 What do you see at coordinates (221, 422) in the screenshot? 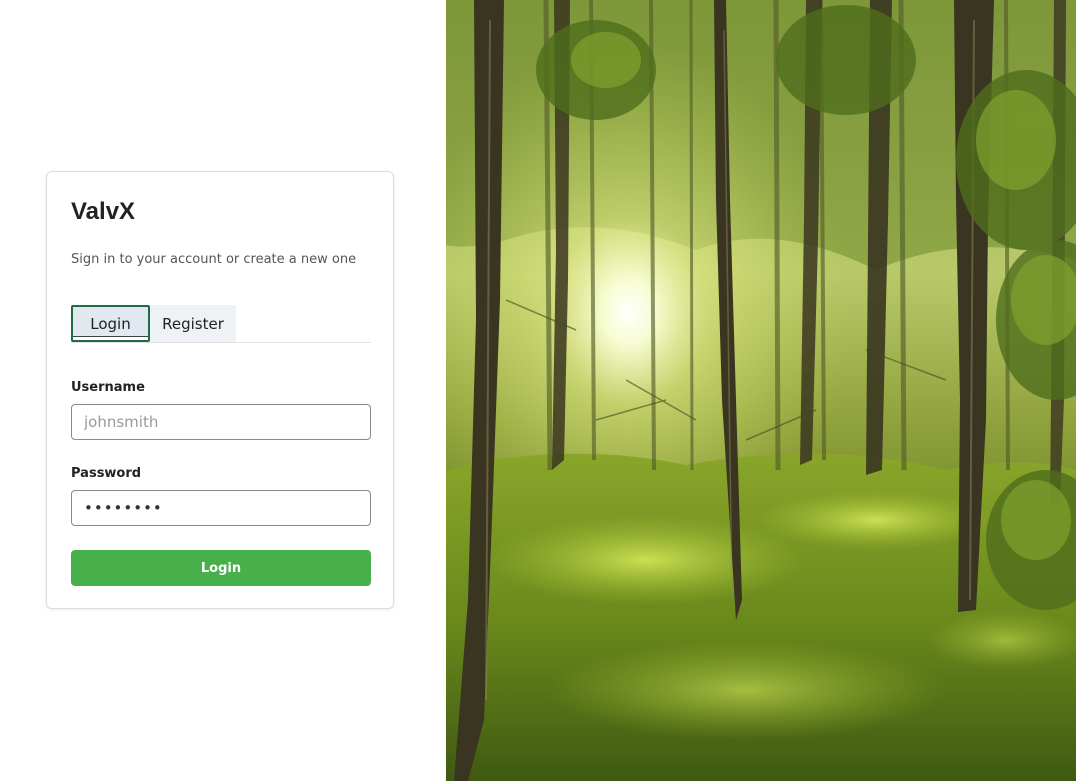
I see `username-input` at bounding box center [221, 422].